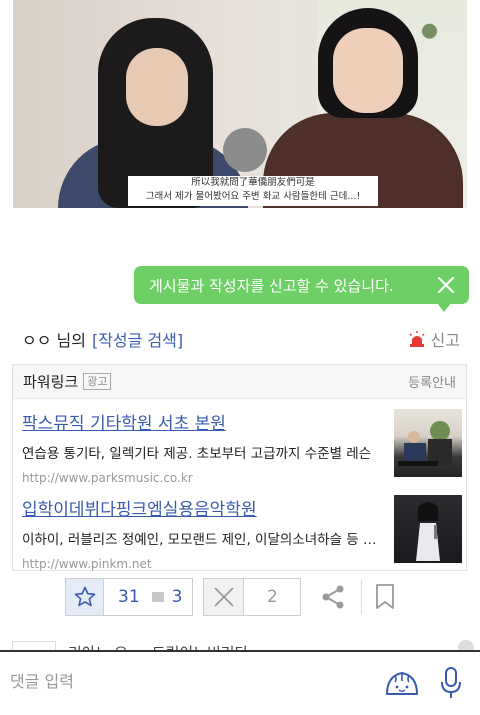 Image resolution: width=480 pixels, height=715 pixels. What do you see at coordinates (271, 285) in the screenshot?
I see `toast-message: 게시물과 작성자를 신고할 수 있습니다.` at bounding box center [271, 285].